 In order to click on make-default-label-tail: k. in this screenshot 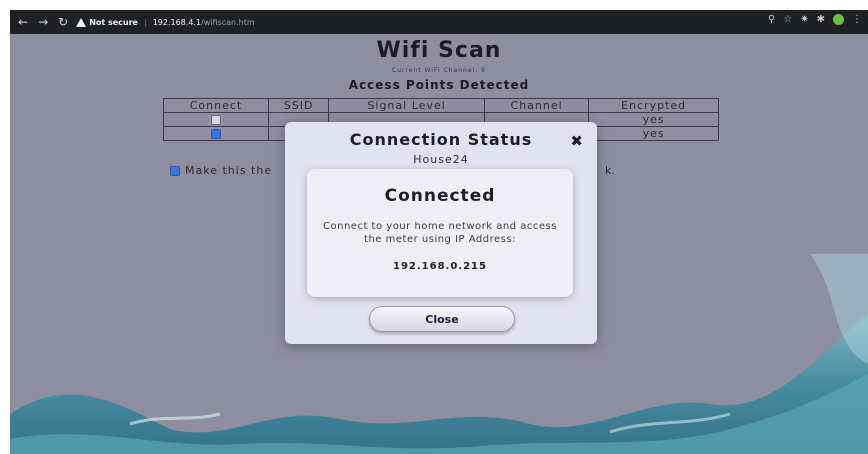, I will do `click(610, 170)`.